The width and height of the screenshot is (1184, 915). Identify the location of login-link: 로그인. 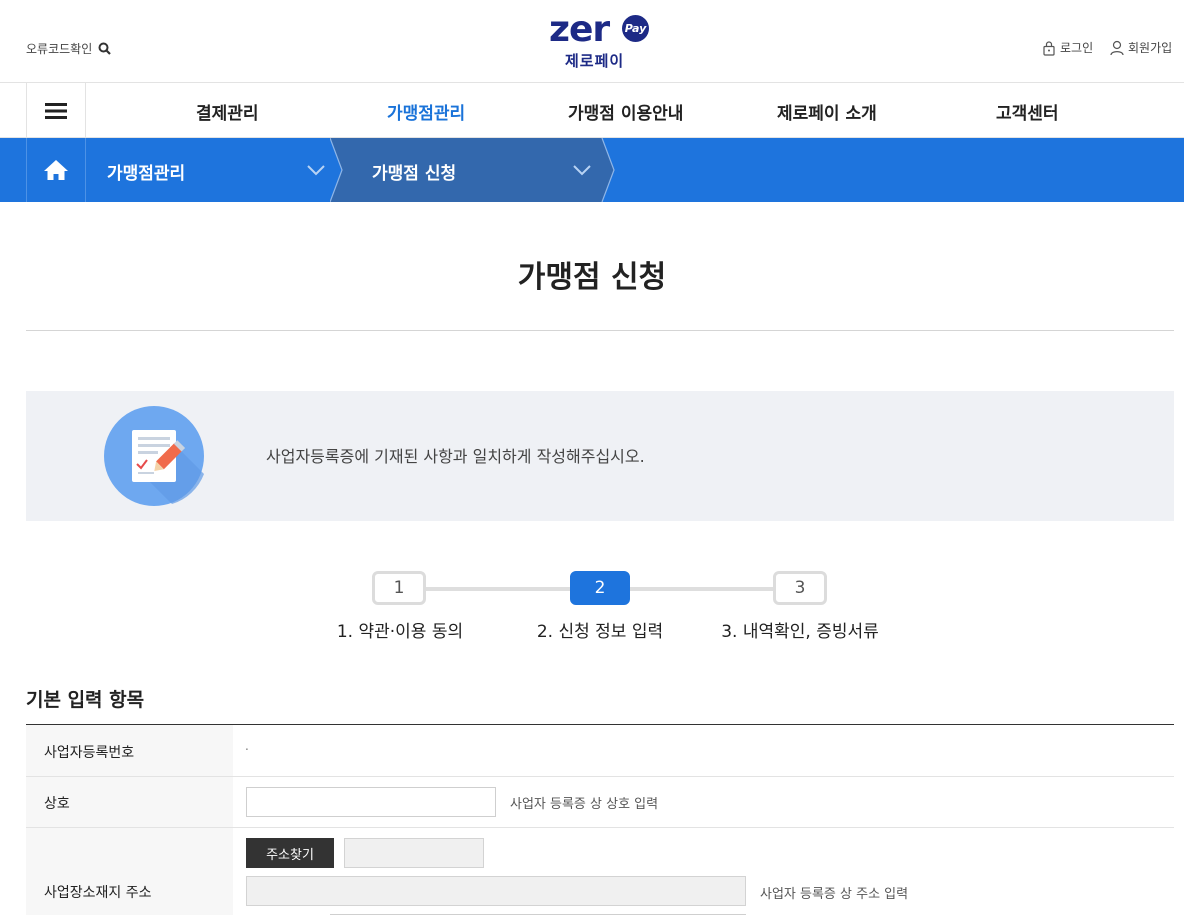
(1067, 47).